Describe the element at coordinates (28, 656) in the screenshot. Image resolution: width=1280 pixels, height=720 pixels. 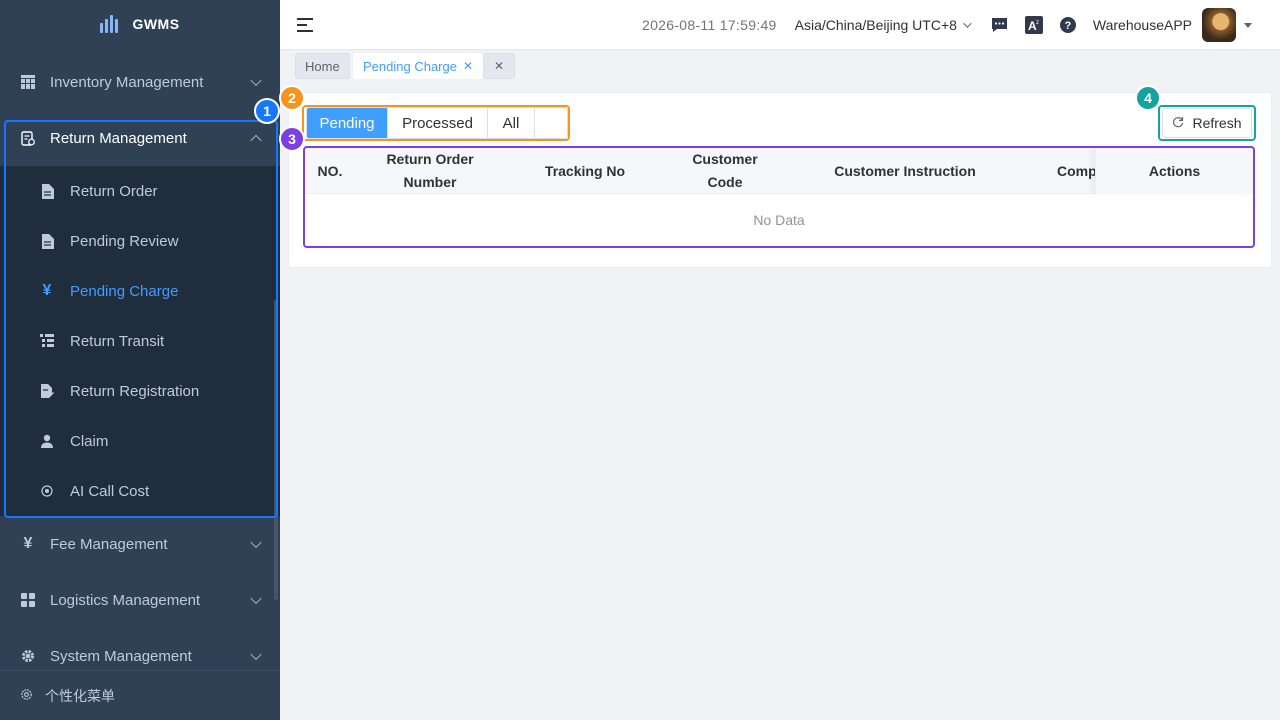
I see `gear-icon` at that location.